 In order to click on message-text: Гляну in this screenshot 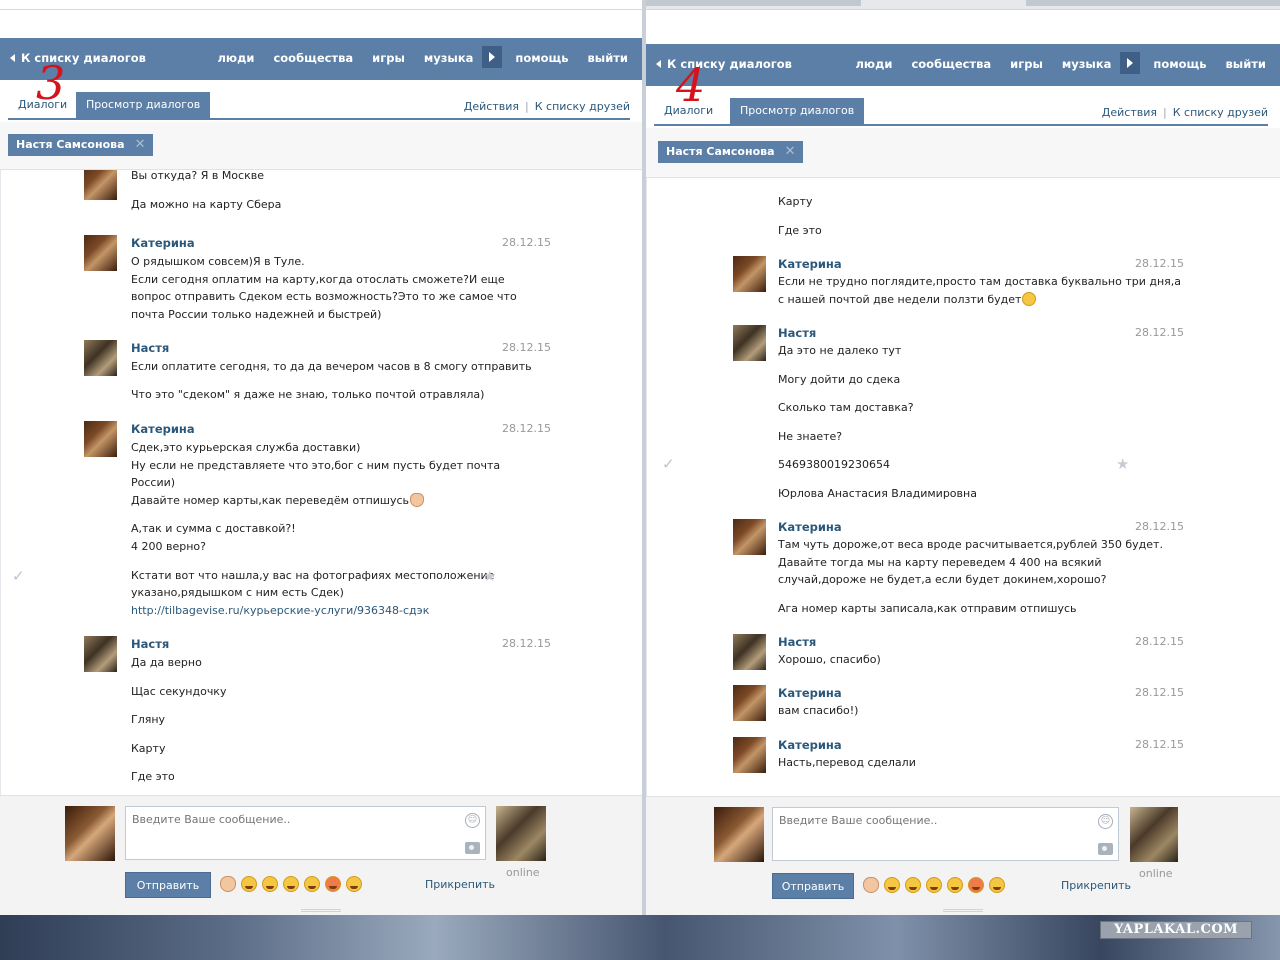, I will do `click(148, 719)`.